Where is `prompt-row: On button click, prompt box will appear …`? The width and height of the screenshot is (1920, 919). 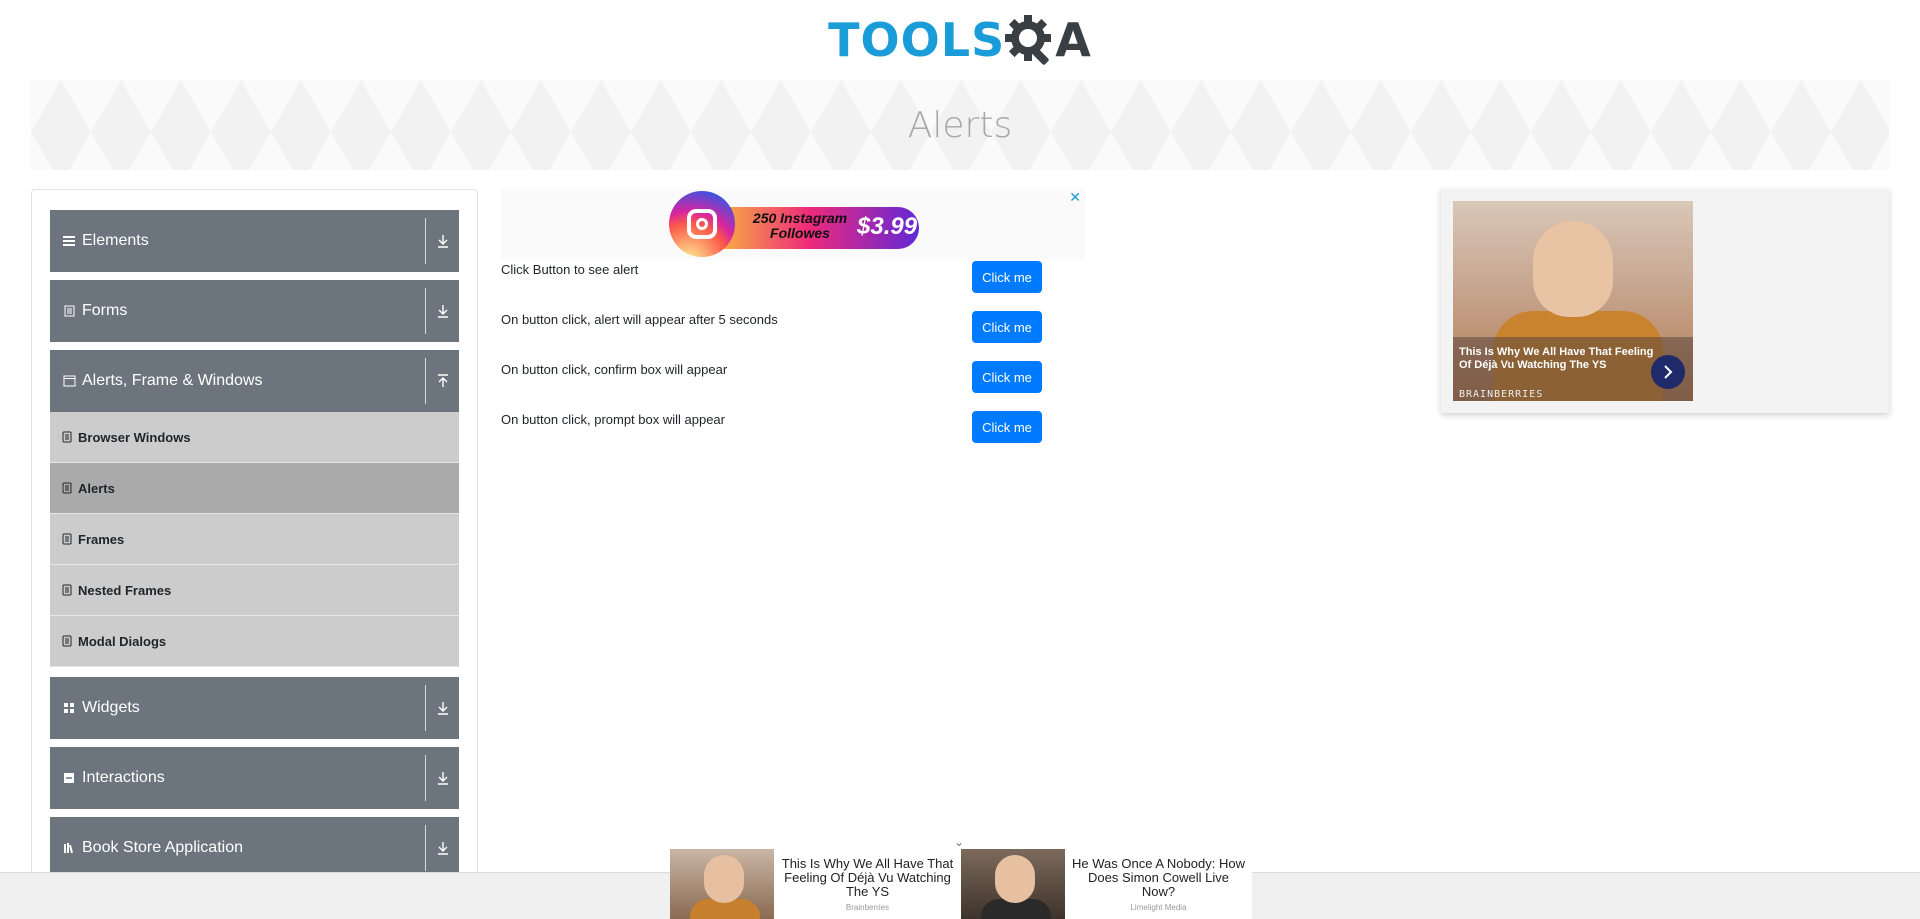
prompt-row: On button click, prompt box will appear … is located at coordinates (791, 434).